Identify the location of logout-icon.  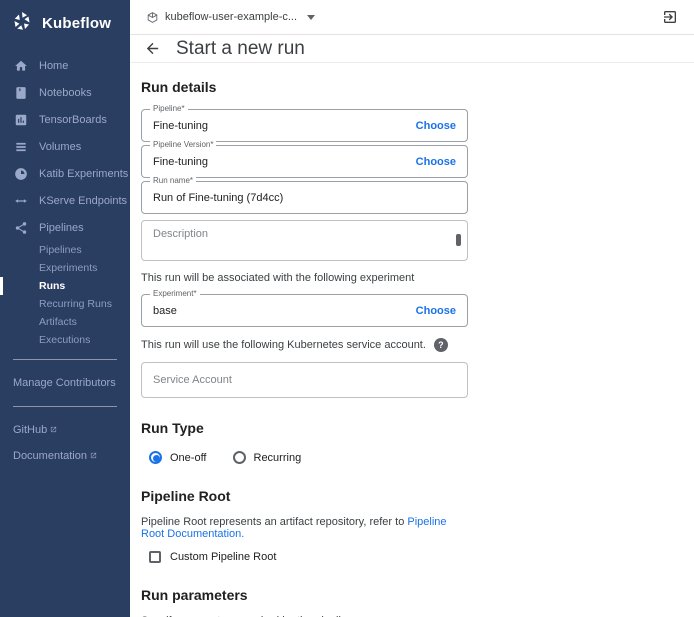
(670, 17).